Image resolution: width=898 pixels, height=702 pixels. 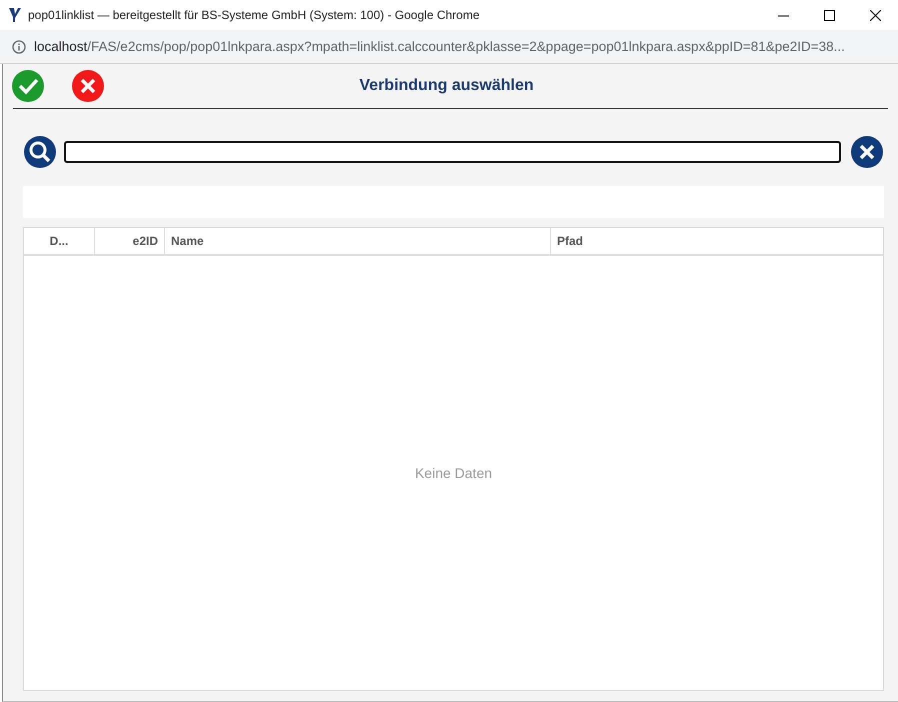 What do you see at coordinates (88, 86) in the screenshot?
I see `cancel-button` at bounding box center [88, 86].